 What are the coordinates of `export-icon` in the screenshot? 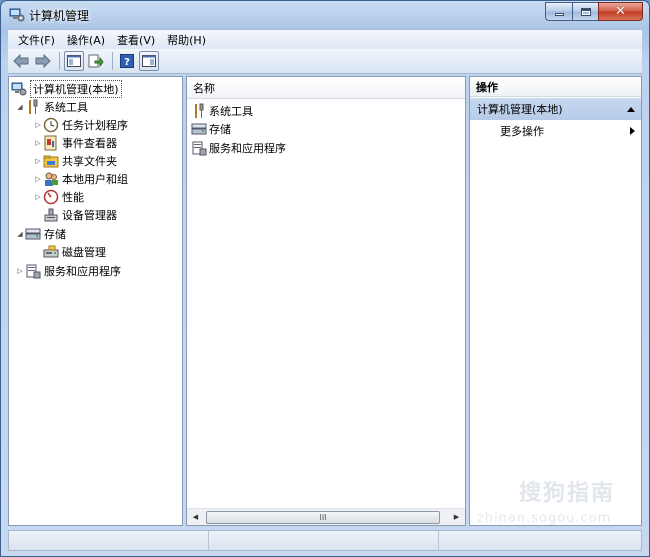 It's located at (96, 61).